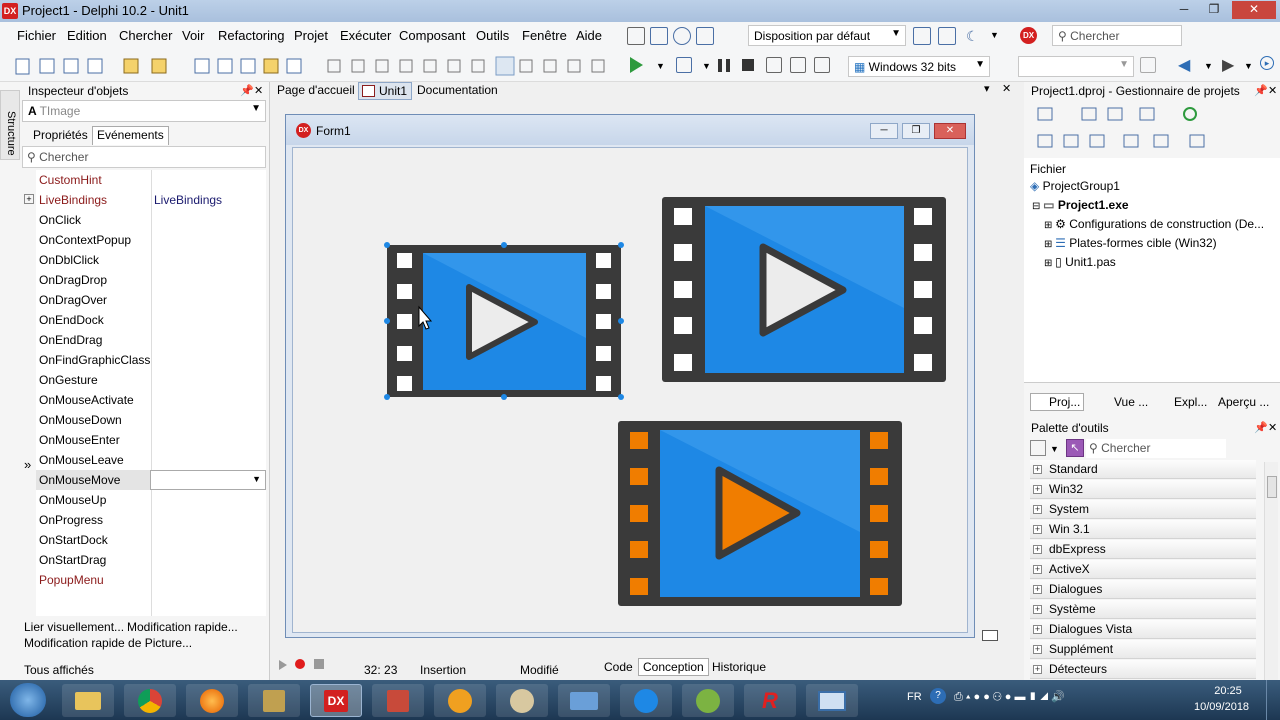 The image size is (1280, 720). What do you see at coordinates (1214, 10) in the screenshot?
I see `maximize-button: ❐` at bounding box center [1214, 10].